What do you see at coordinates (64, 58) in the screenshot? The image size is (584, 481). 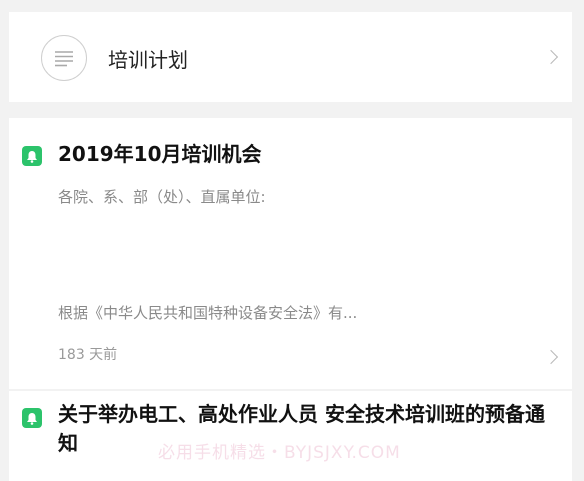 I see `list-icon` at bounding box center [64, 58].